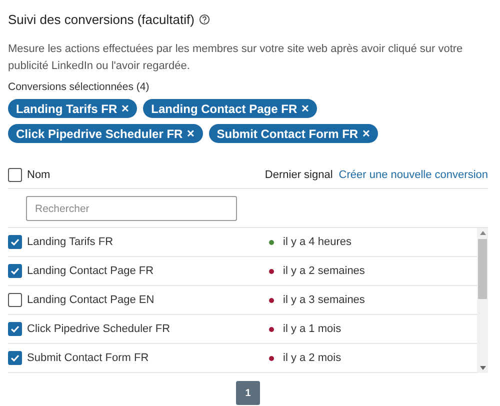 The height and width of the screenshot is (406, 500). Describe the element at coordinates (482, 300) in the screenshot. I see `scrollbar` at that location.